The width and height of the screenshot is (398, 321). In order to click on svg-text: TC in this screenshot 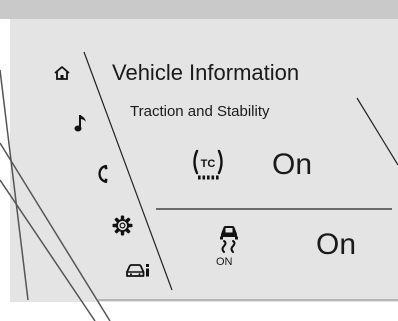, I will do `click(208, 164)`.